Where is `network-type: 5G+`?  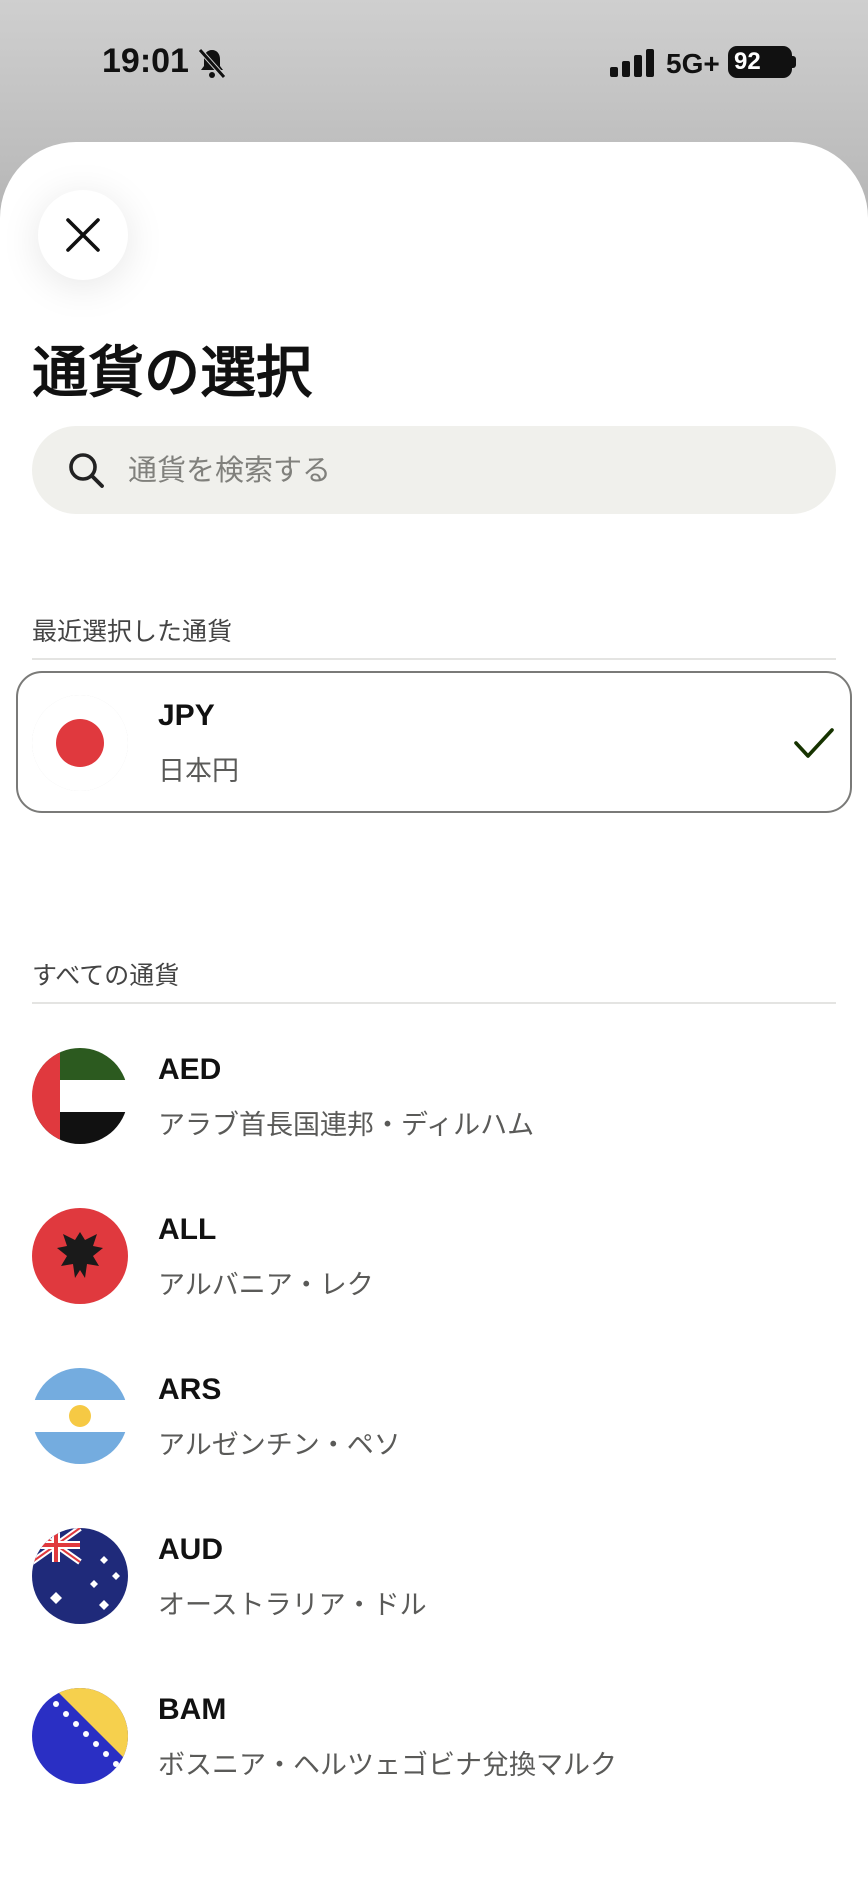
network-type: 5G+ is located at coordinates (693, 63).